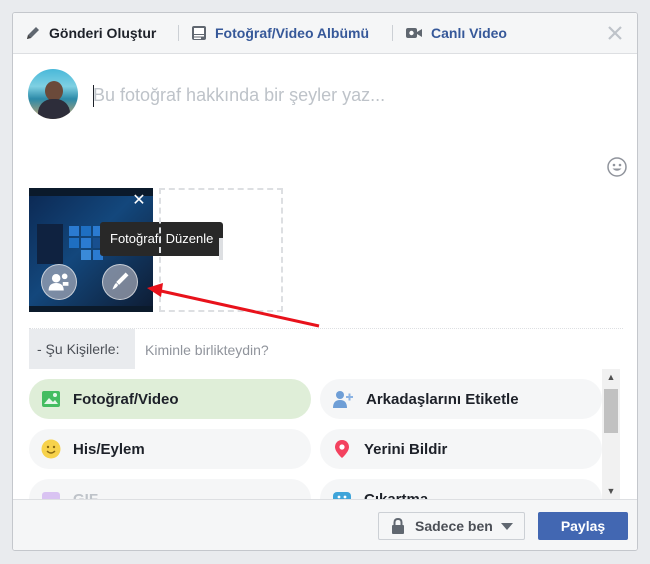  Describe the element at coordinates (406, 449) in the screenshot. I see `option-label: Yerini Bildir` at that location.